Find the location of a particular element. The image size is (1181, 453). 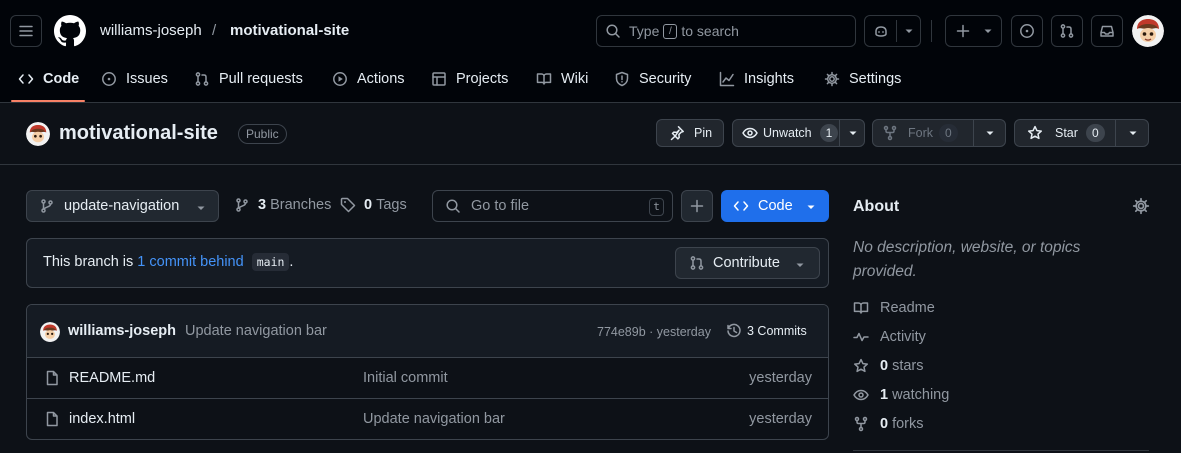

issues-button is located at coordinates (1027, 31).